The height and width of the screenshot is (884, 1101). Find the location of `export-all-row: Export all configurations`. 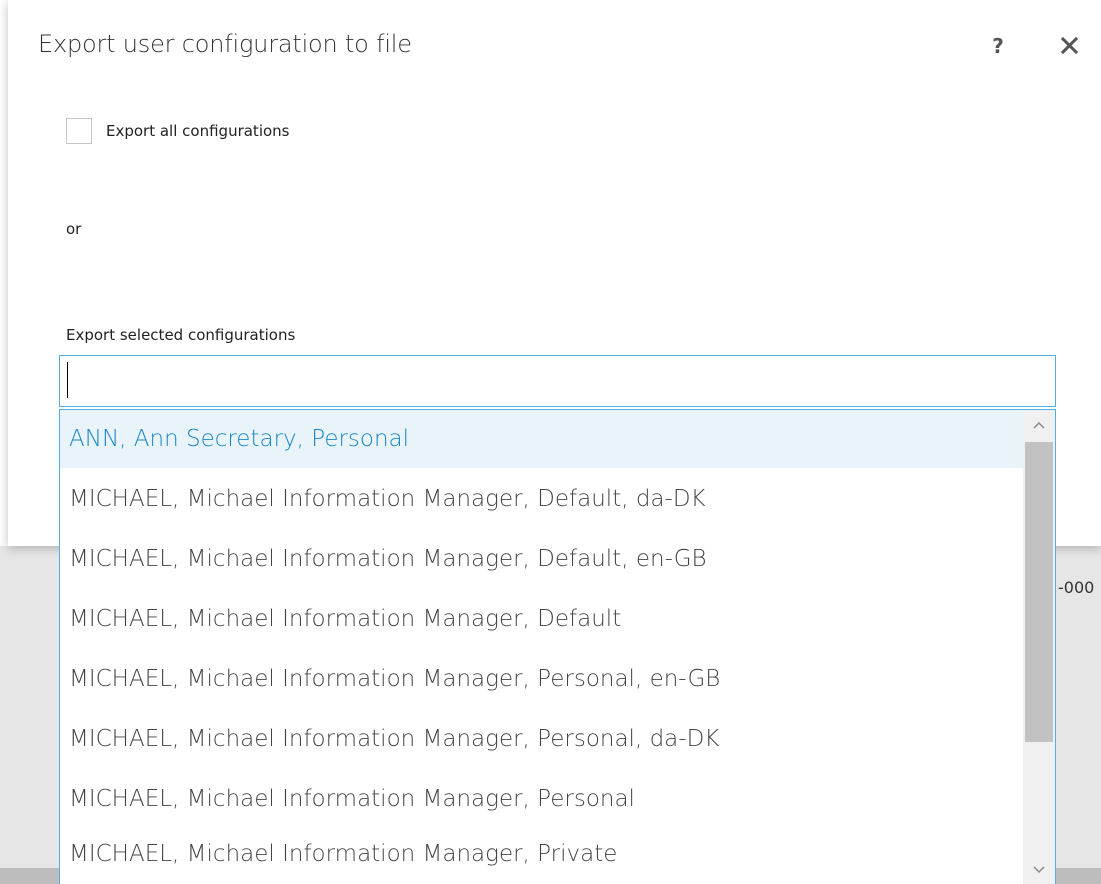

export-all-row: Export all configurations is located at coordinates (177, 131).